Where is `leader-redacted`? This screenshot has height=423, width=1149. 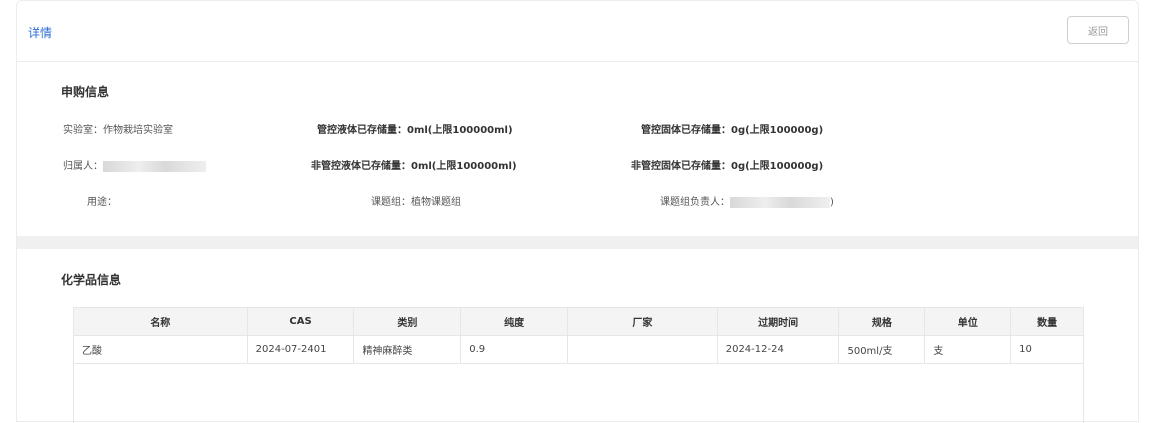 leader-redacted is located at coordinates (780, 202).